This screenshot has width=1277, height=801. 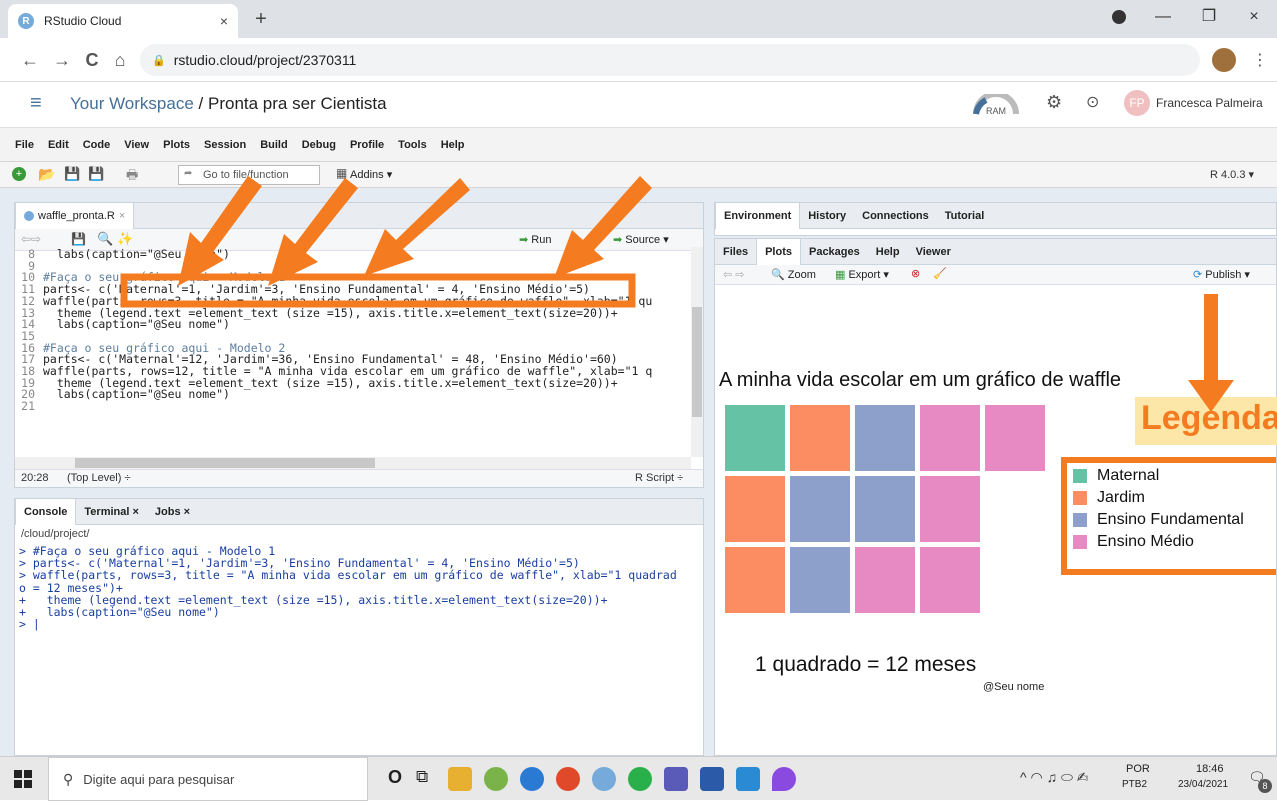 What do you see at coordinates (940, 273) in the screenshot?
I see `broom-icon: 🧹` at bounding box center [940, 273].